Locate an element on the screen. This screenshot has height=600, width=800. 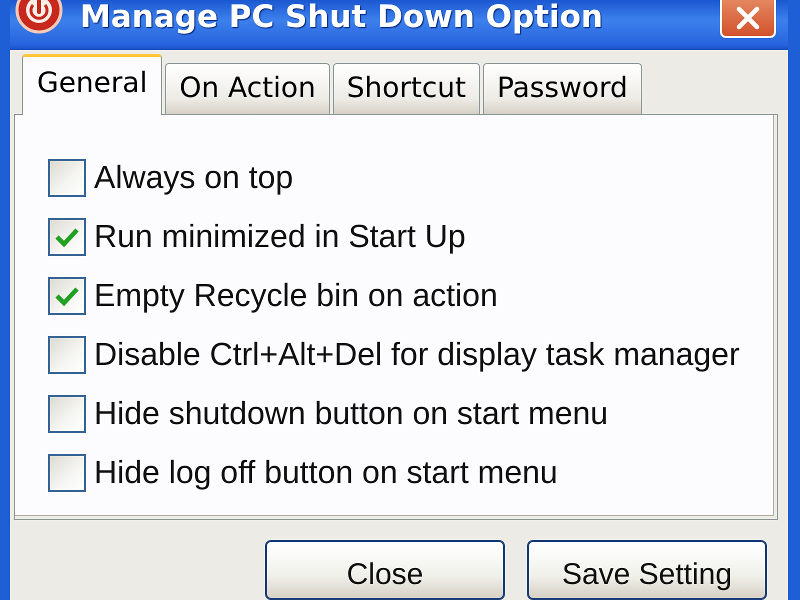
close-icon is located at coordinates (748, 18).